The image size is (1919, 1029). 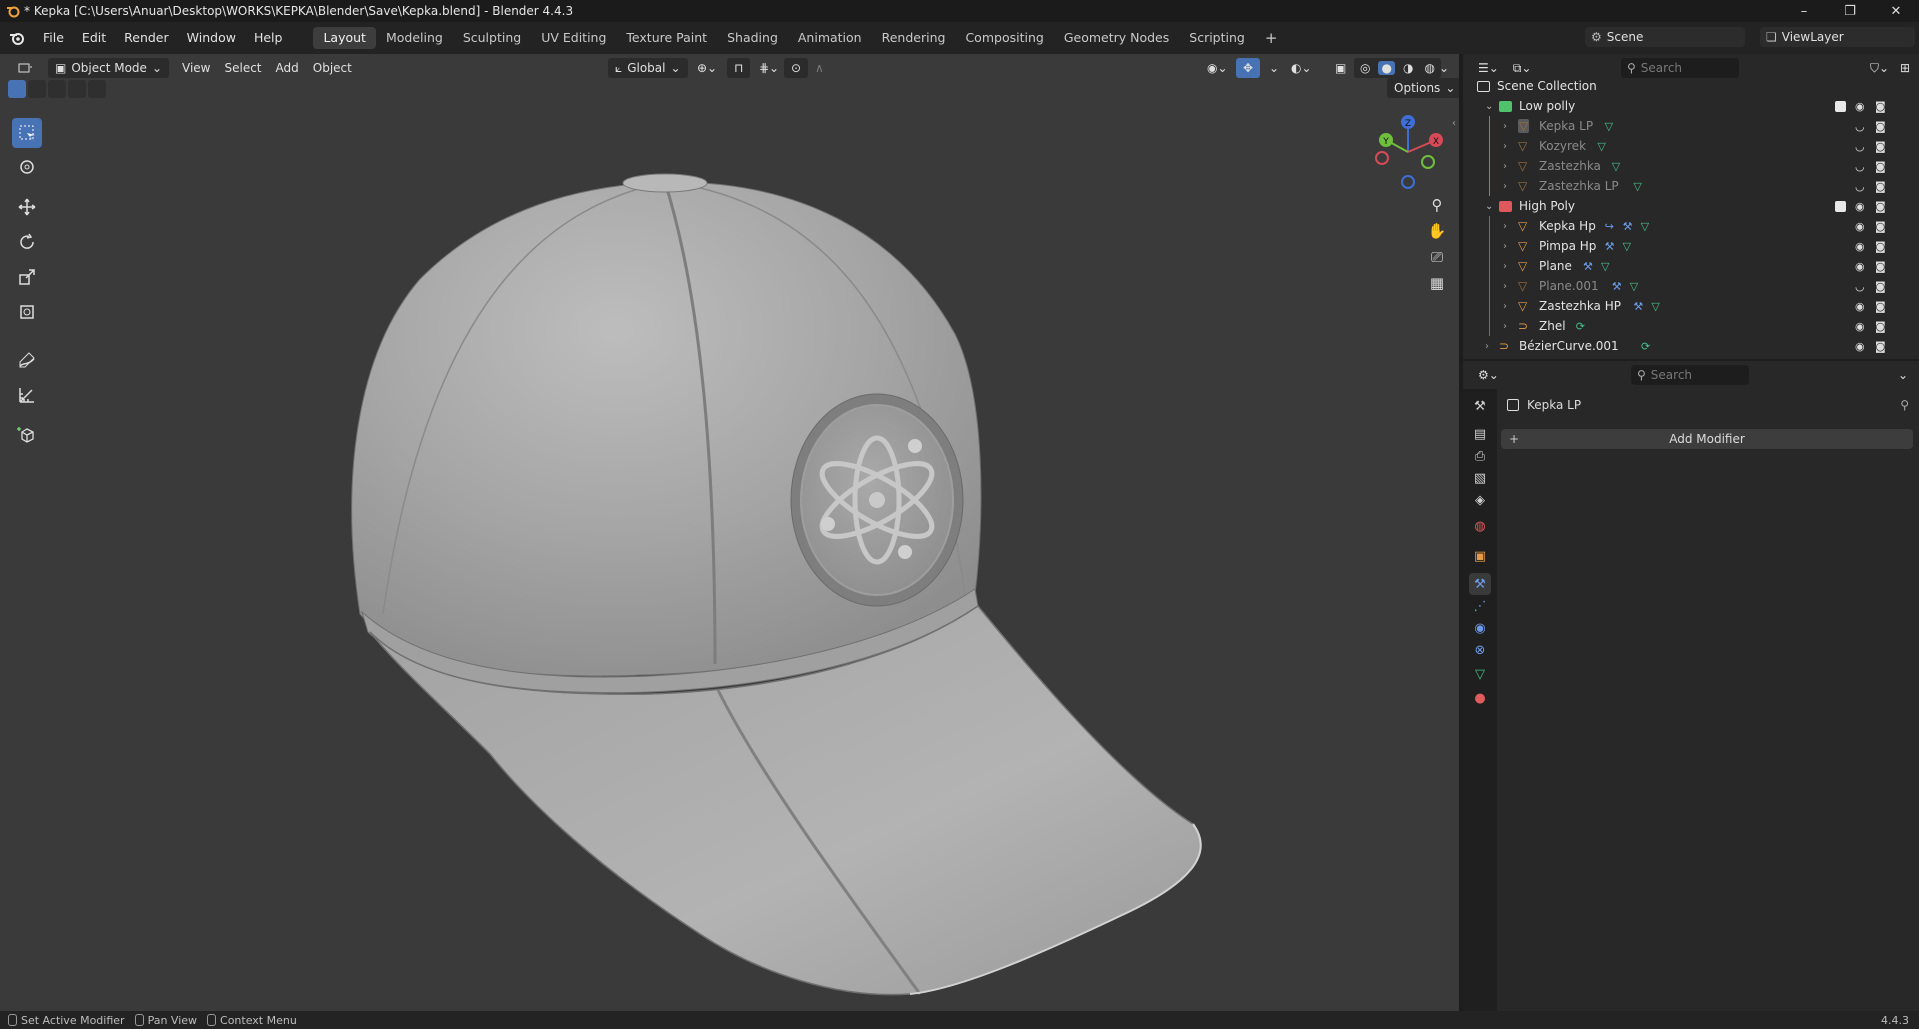 I want to click on add-modifier-button: + Add Modifier, so click(x=1707, y=439).